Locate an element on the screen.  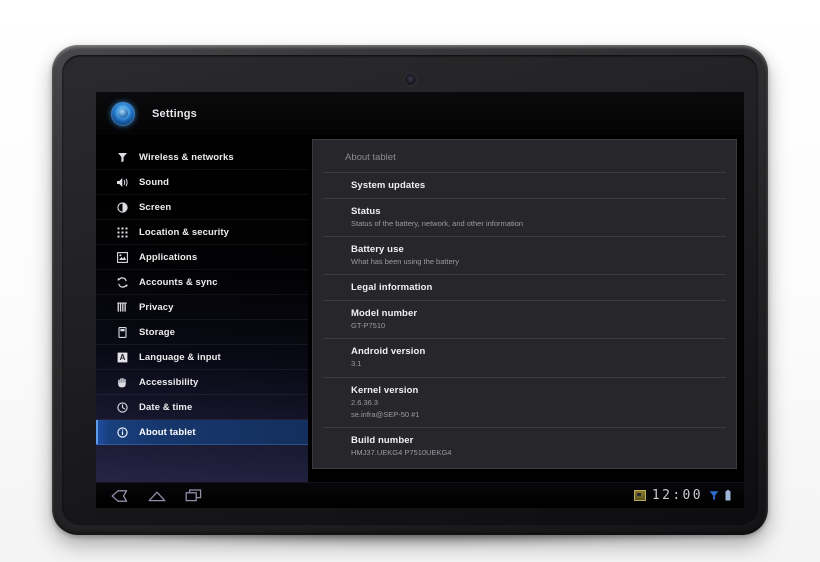
row-value: HMJ37.UEKG4 P7510UEKG4 is located at coordinates (401, 452).